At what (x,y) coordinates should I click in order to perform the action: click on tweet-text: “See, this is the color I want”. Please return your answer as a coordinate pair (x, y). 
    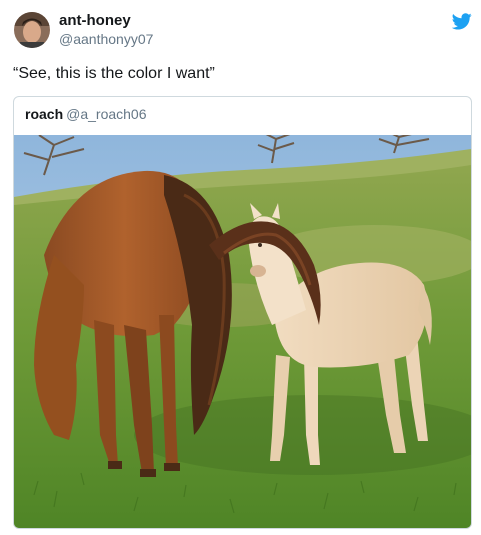
    Looking at the image, I should click on (114, 73).